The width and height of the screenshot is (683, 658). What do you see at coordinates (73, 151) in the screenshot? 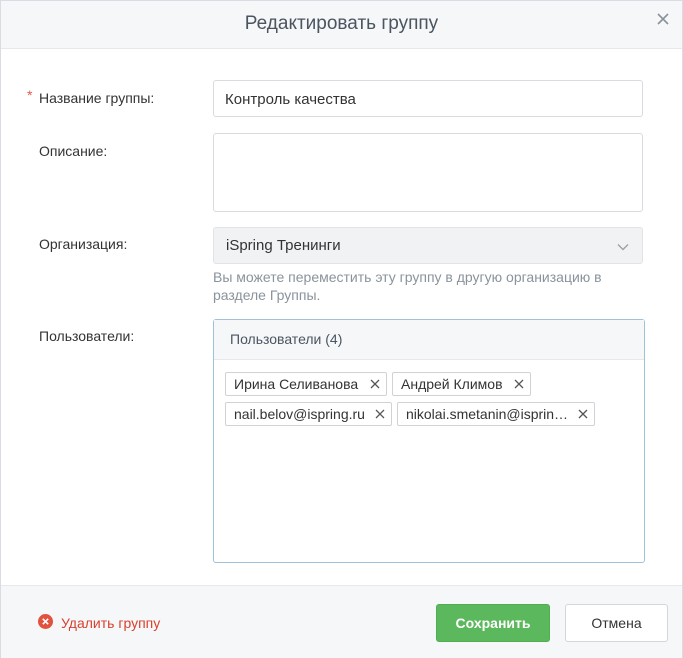
I see `description-label: Описание:` at bounding box center [73, 151].